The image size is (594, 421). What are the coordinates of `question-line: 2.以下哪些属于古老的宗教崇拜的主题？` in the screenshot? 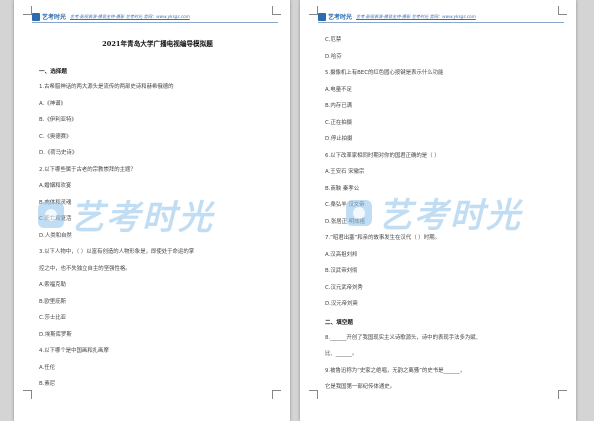 It's located at (87, 169).